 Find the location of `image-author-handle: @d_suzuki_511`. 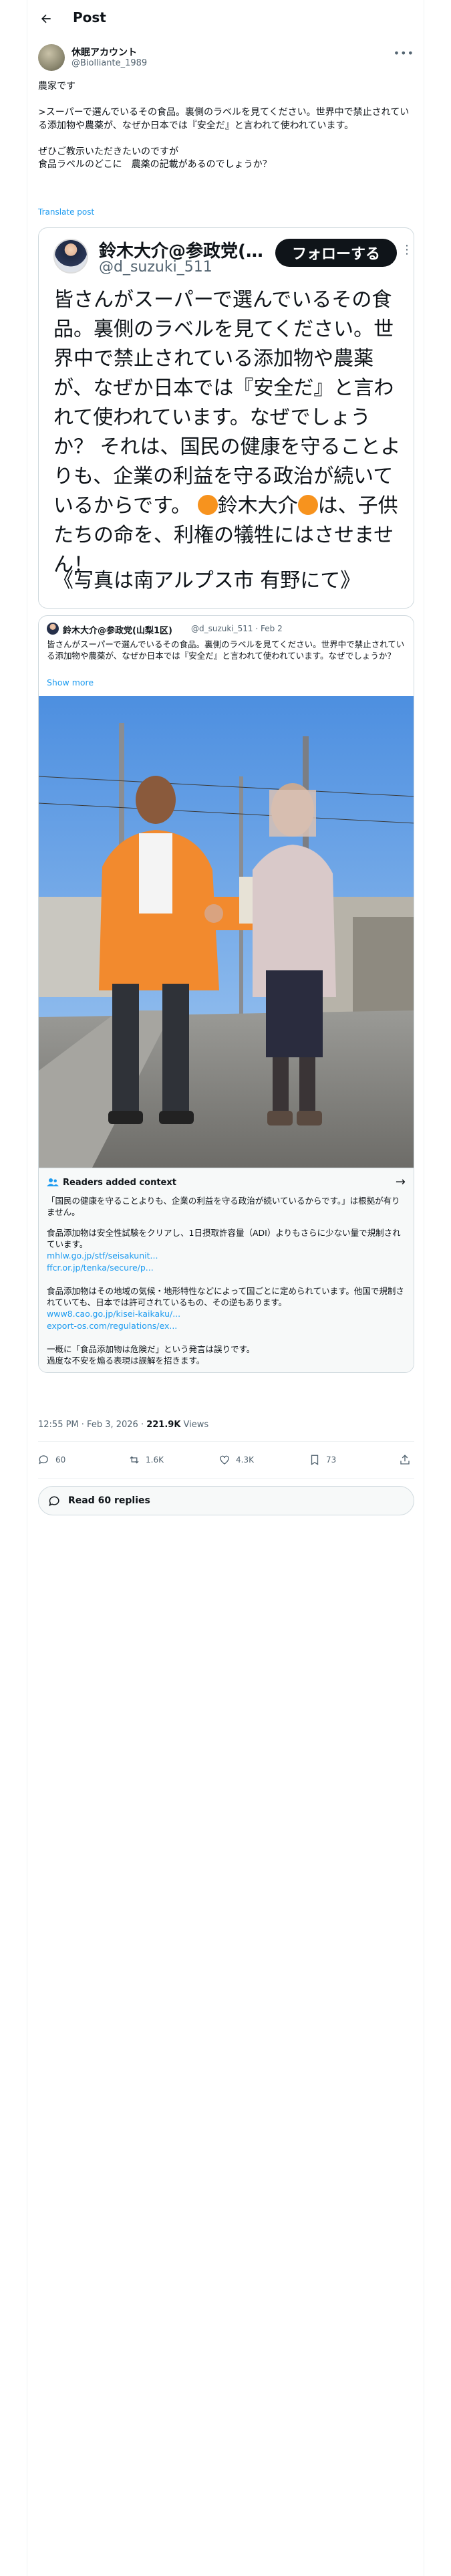

image-author-handle: @d_suzuki_511 is located at coordinates (155, 267).